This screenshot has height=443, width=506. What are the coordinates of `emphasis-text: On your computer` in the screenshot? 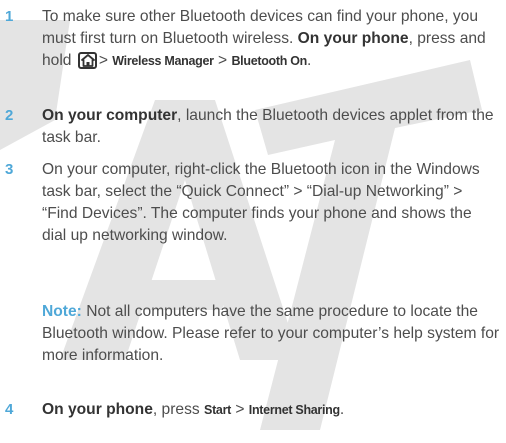 It's located at (110, 115).